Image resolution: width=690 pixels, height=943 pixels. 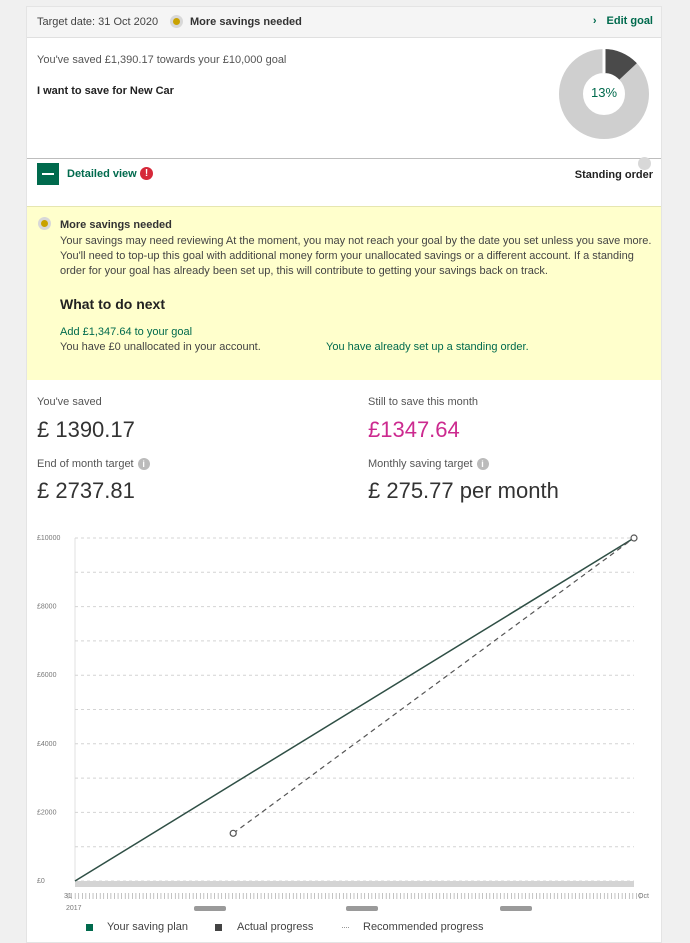 I want to click on legend-swatch-saving-plan, so click(x=89, y=927).